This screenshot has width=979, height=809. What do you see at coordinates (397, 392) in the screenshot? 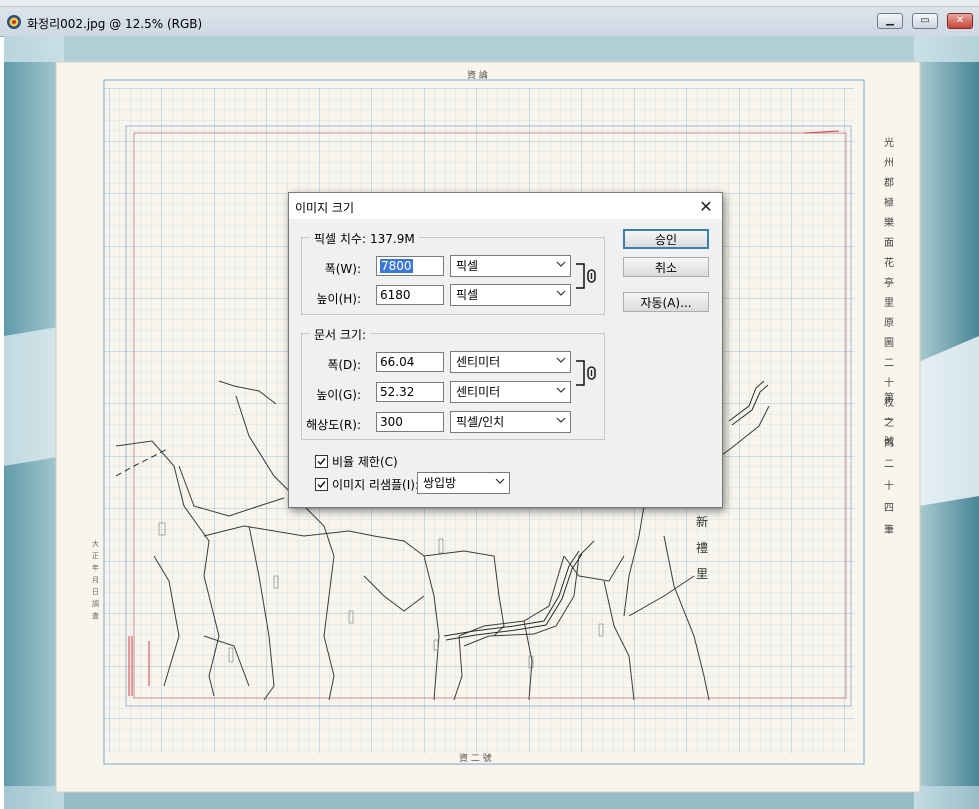
I see `doc-height-value: 52.32` at bounding box center [397, 392].